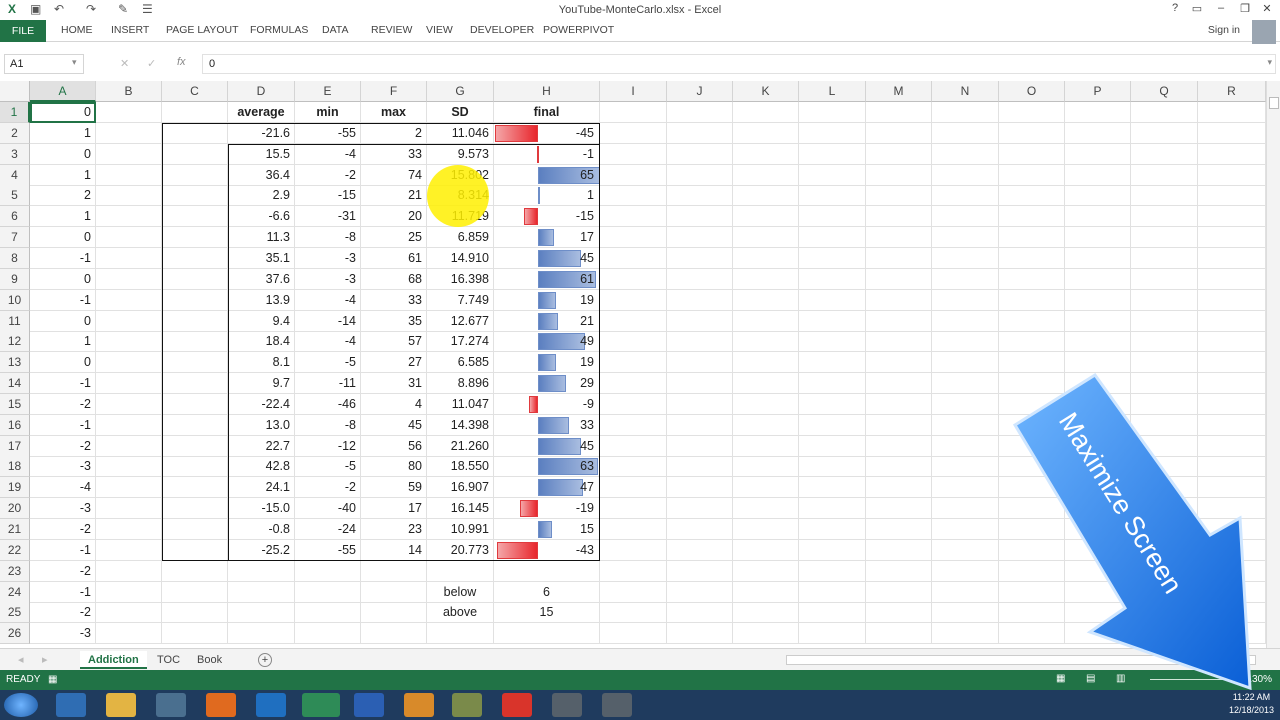  Describe the element at coordinates (261, 467) in the screenshot. I see `cell-average: 42.8` at that location.